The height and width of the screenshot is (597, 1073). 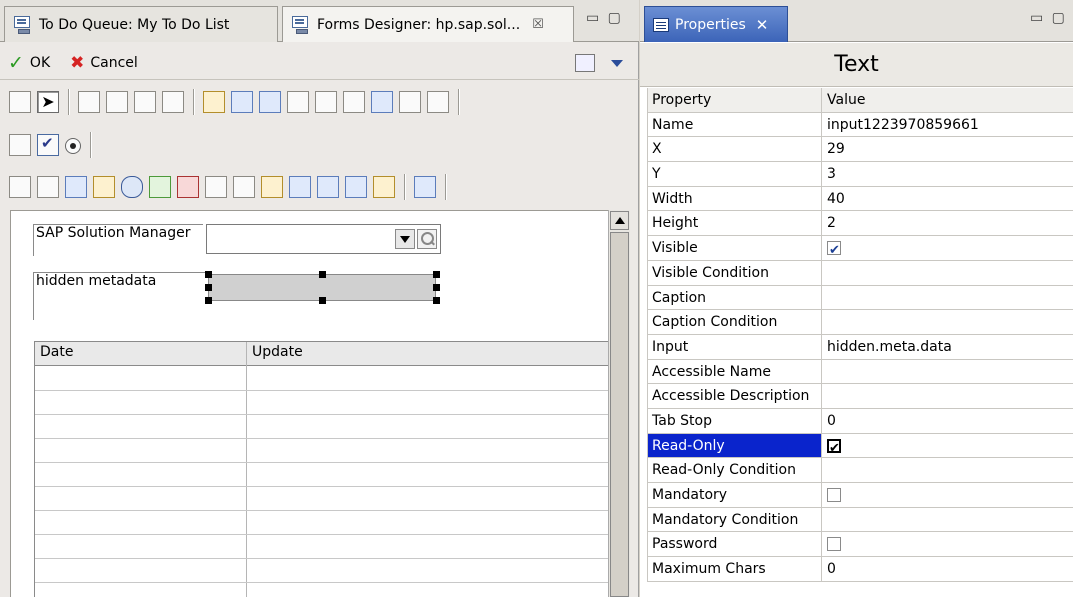 What do you see at coordinates (860, 569) in the screenshot?
I see `property-row: Maximum Chars 0` at bounding box center [860, 569].